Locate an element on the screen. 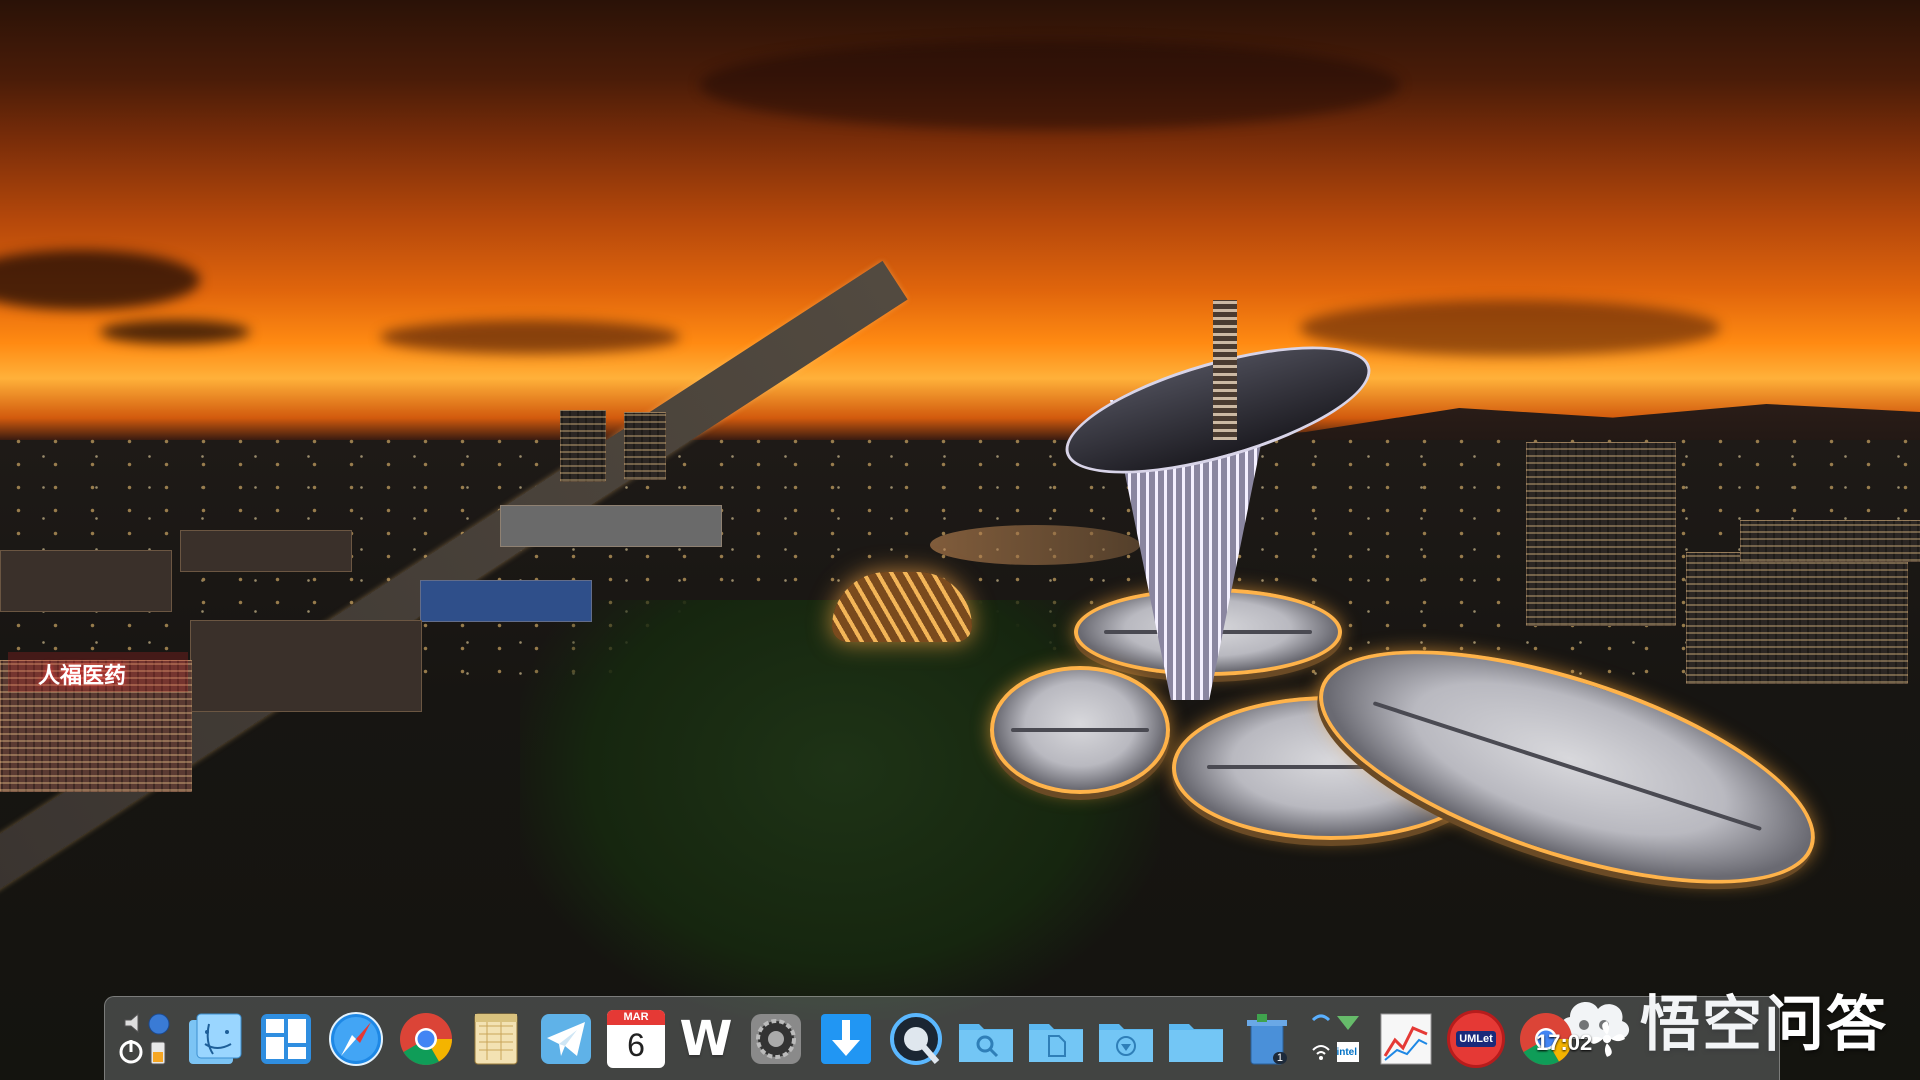  clock-text: 17:02 is located at coordinates (1564, 1042).